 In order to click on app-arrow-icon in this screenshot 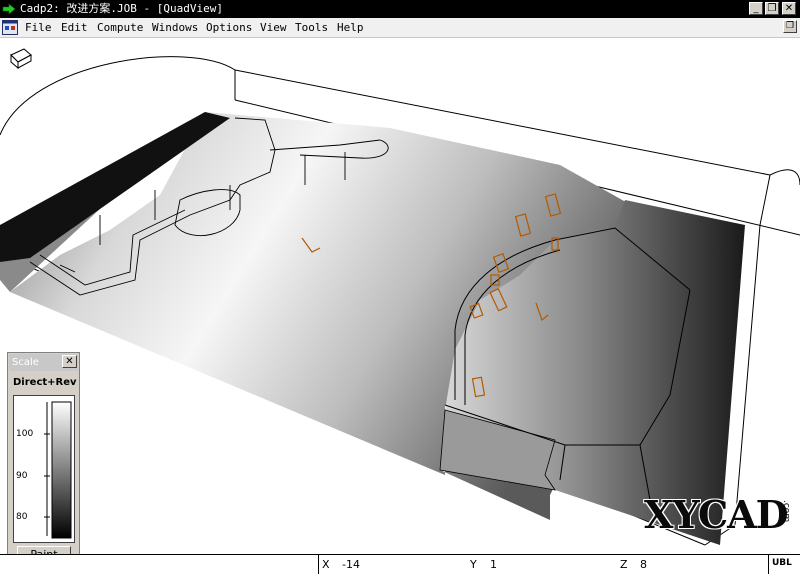, I will do `click(9, 9)`.